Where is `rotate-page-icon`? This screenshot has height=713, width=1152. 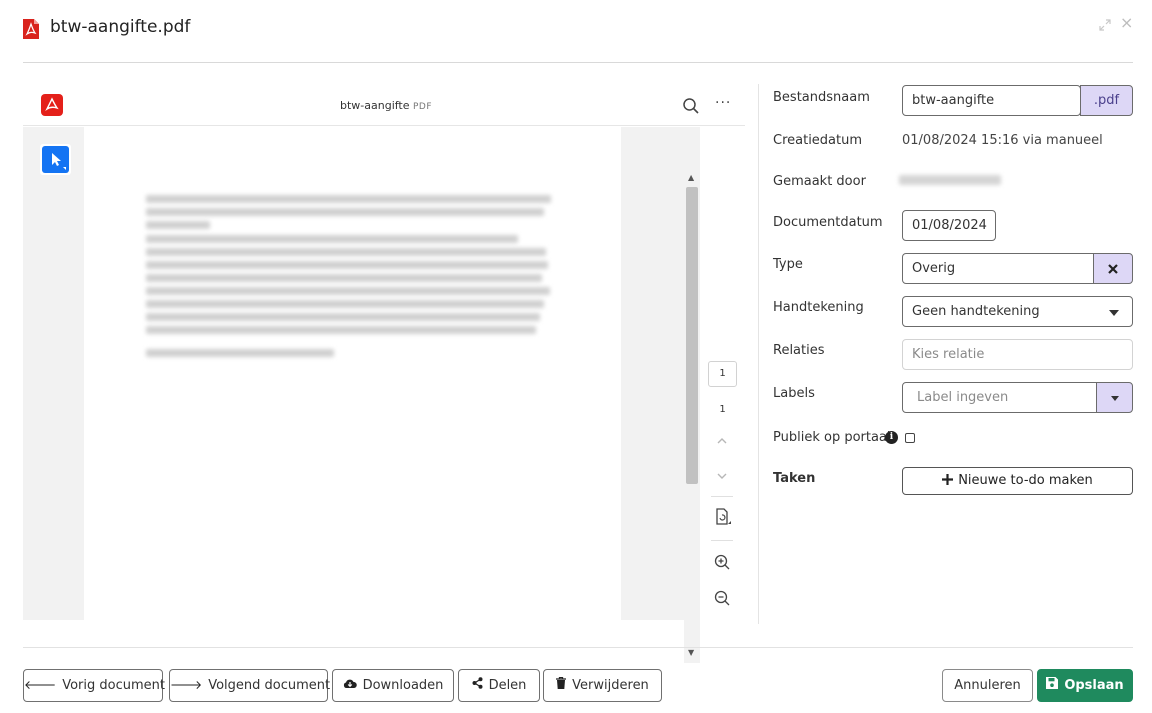
rotate-page-icon is located at coordinates (722, 517).